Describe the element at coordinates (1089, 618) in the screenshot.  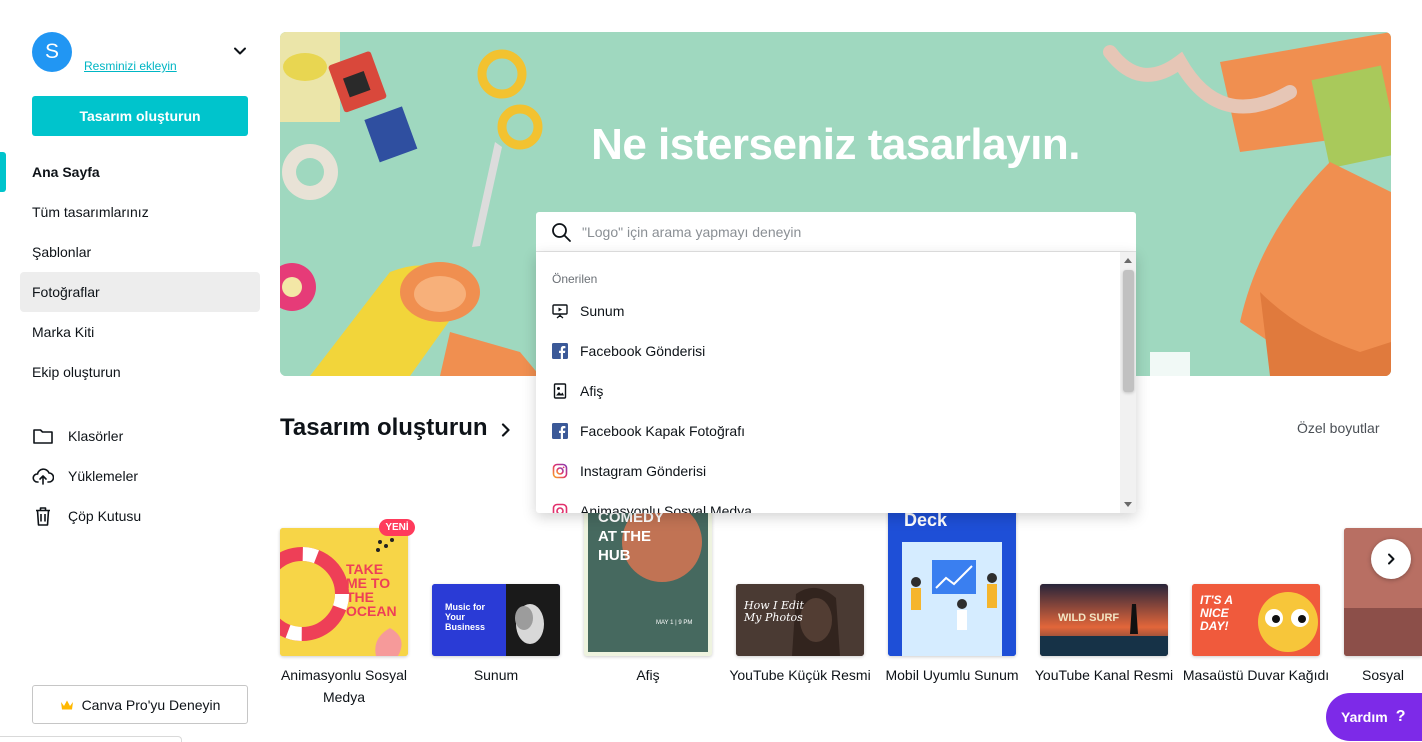
I see `thumb-text: WILD SURF` at that location.